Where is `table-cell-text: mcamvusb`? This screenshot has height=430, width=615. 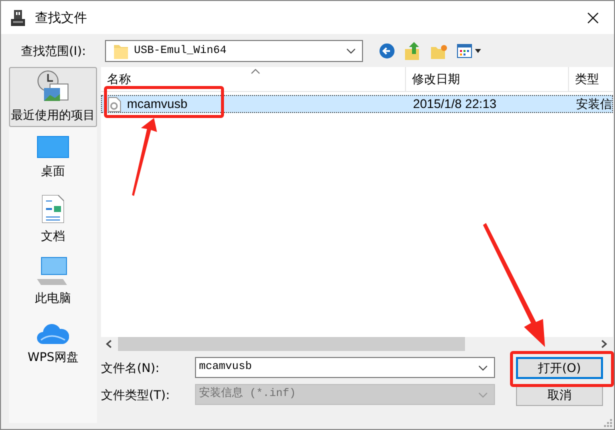 table-cell-text: mcamvusb is located at coordinates (157, 104).